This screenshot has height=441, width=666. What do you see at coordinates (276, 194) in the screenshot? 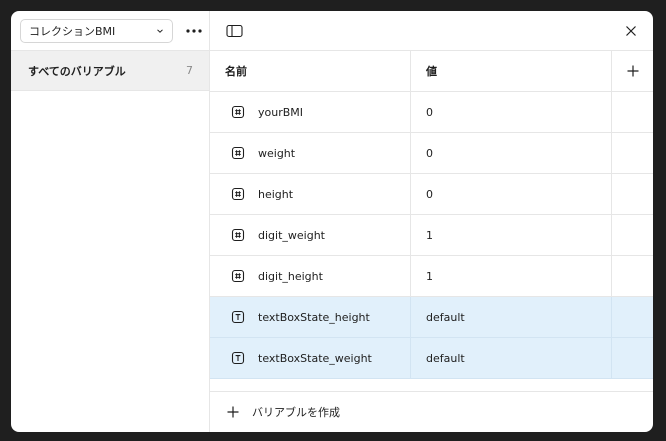
I see `variable-name: height` at bounding box center [276, 194].